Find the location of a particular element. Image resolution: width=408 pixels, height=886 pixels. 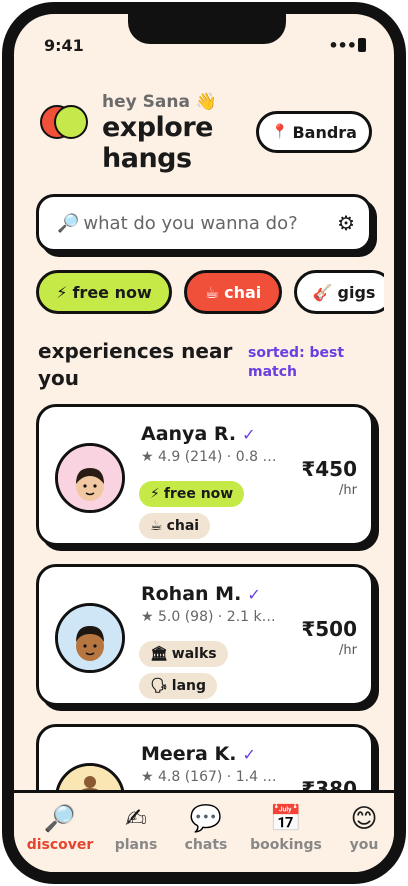

chip-gigs: 🎸 gigs is located at coordinates (339, 292).